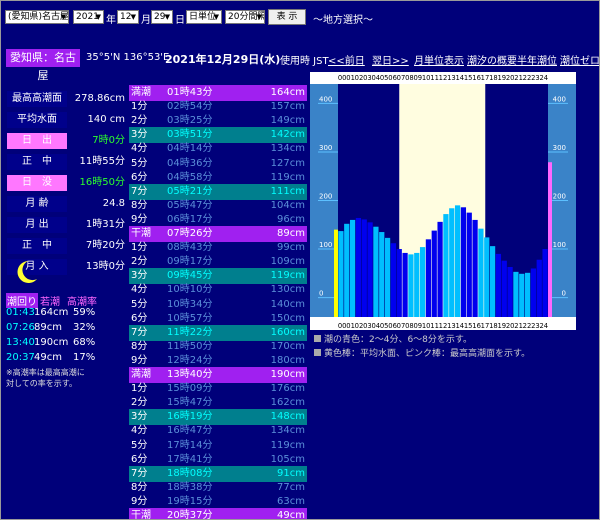  What do you see at coordinates (22, 300) in the screenshot?
I see `peaks-header-cycle: 潮回り` at bounding box center [22, 300].